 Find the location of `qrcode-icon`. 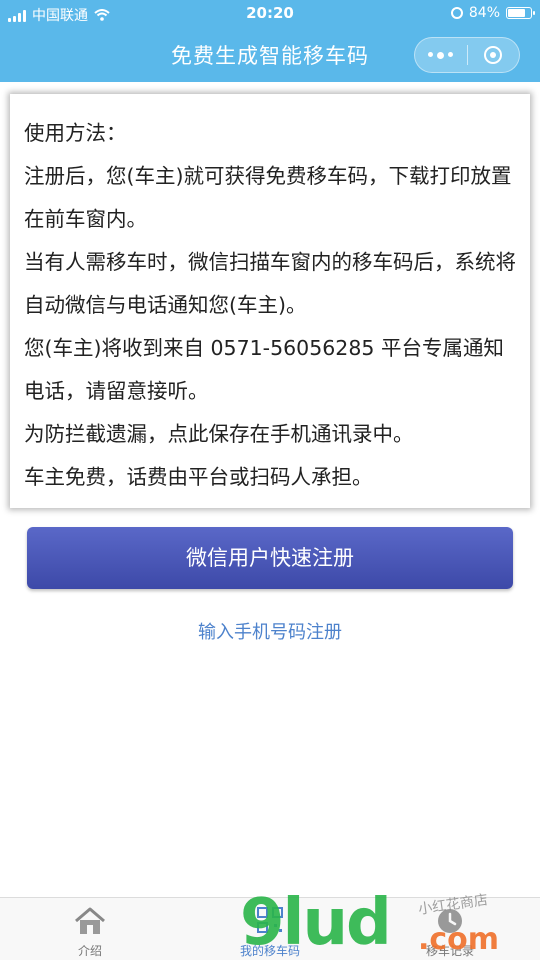

qrcode-icon is located at coordinates (270, 920).